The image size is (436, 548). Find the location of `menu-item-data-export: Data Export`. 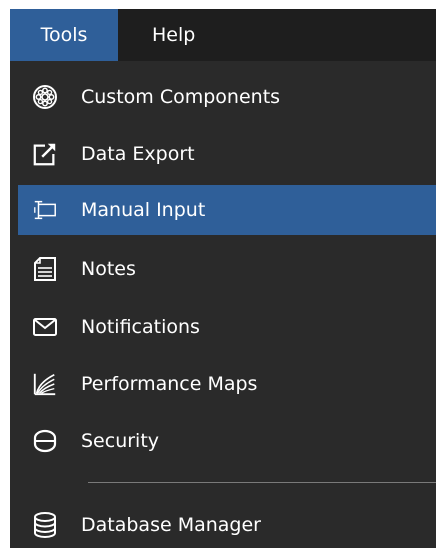

menu-item-data-export: Data Export is located at coordinates (227, 154).